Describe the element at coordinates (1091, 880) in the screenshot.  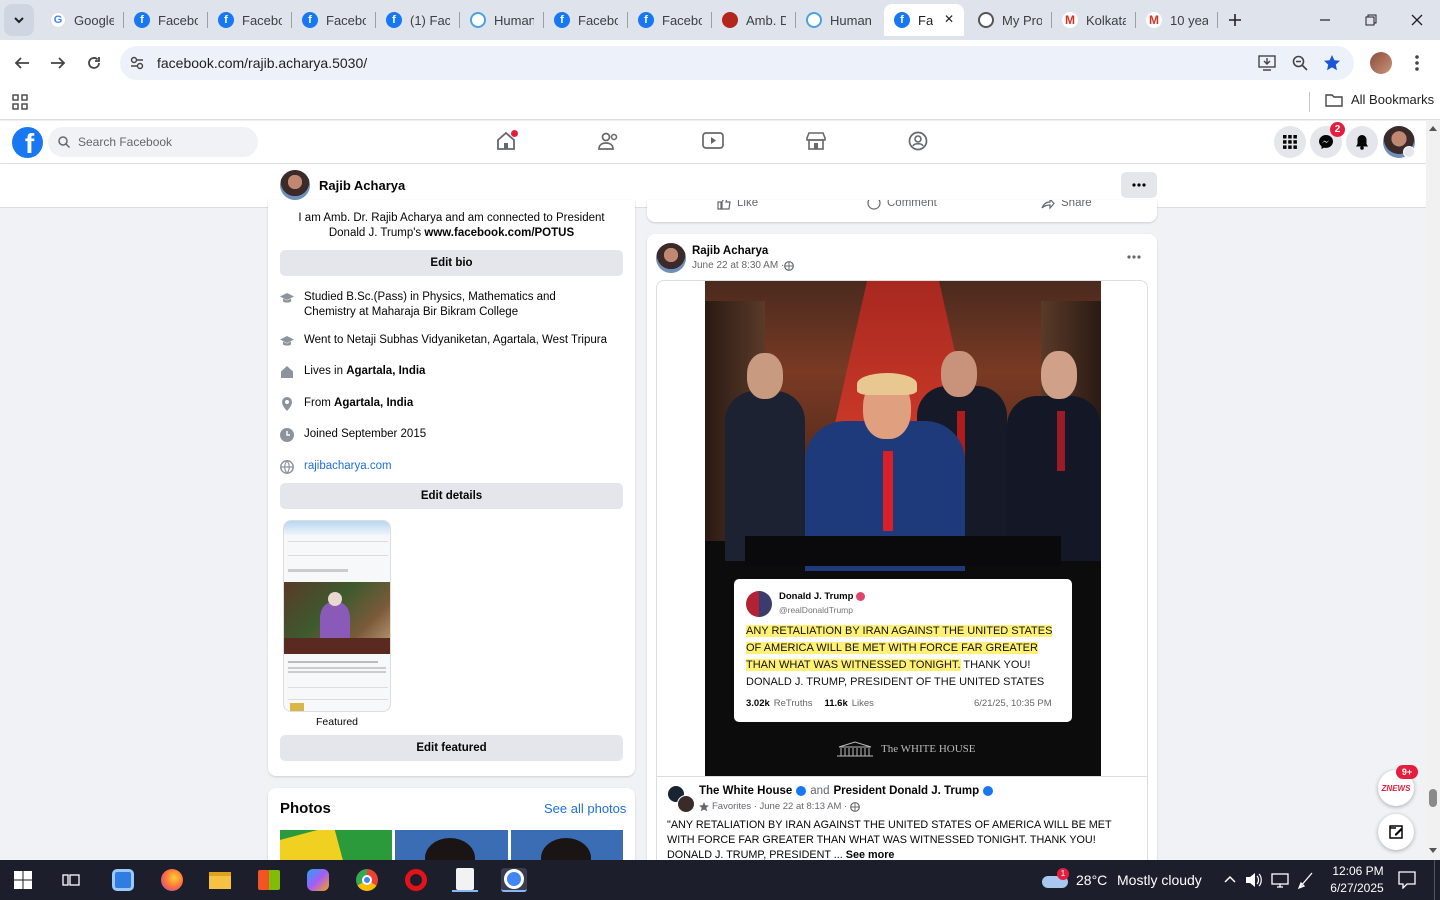
I see `weather-temperature: 28°C` at that location.